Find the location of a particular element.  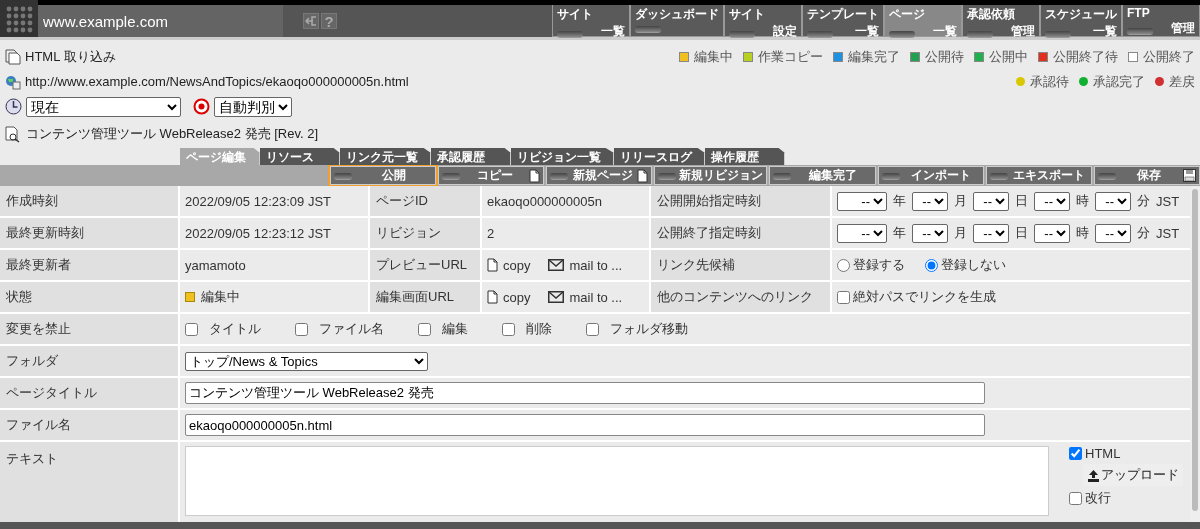

unit-label: 月 is located at coordinates (960, 233).